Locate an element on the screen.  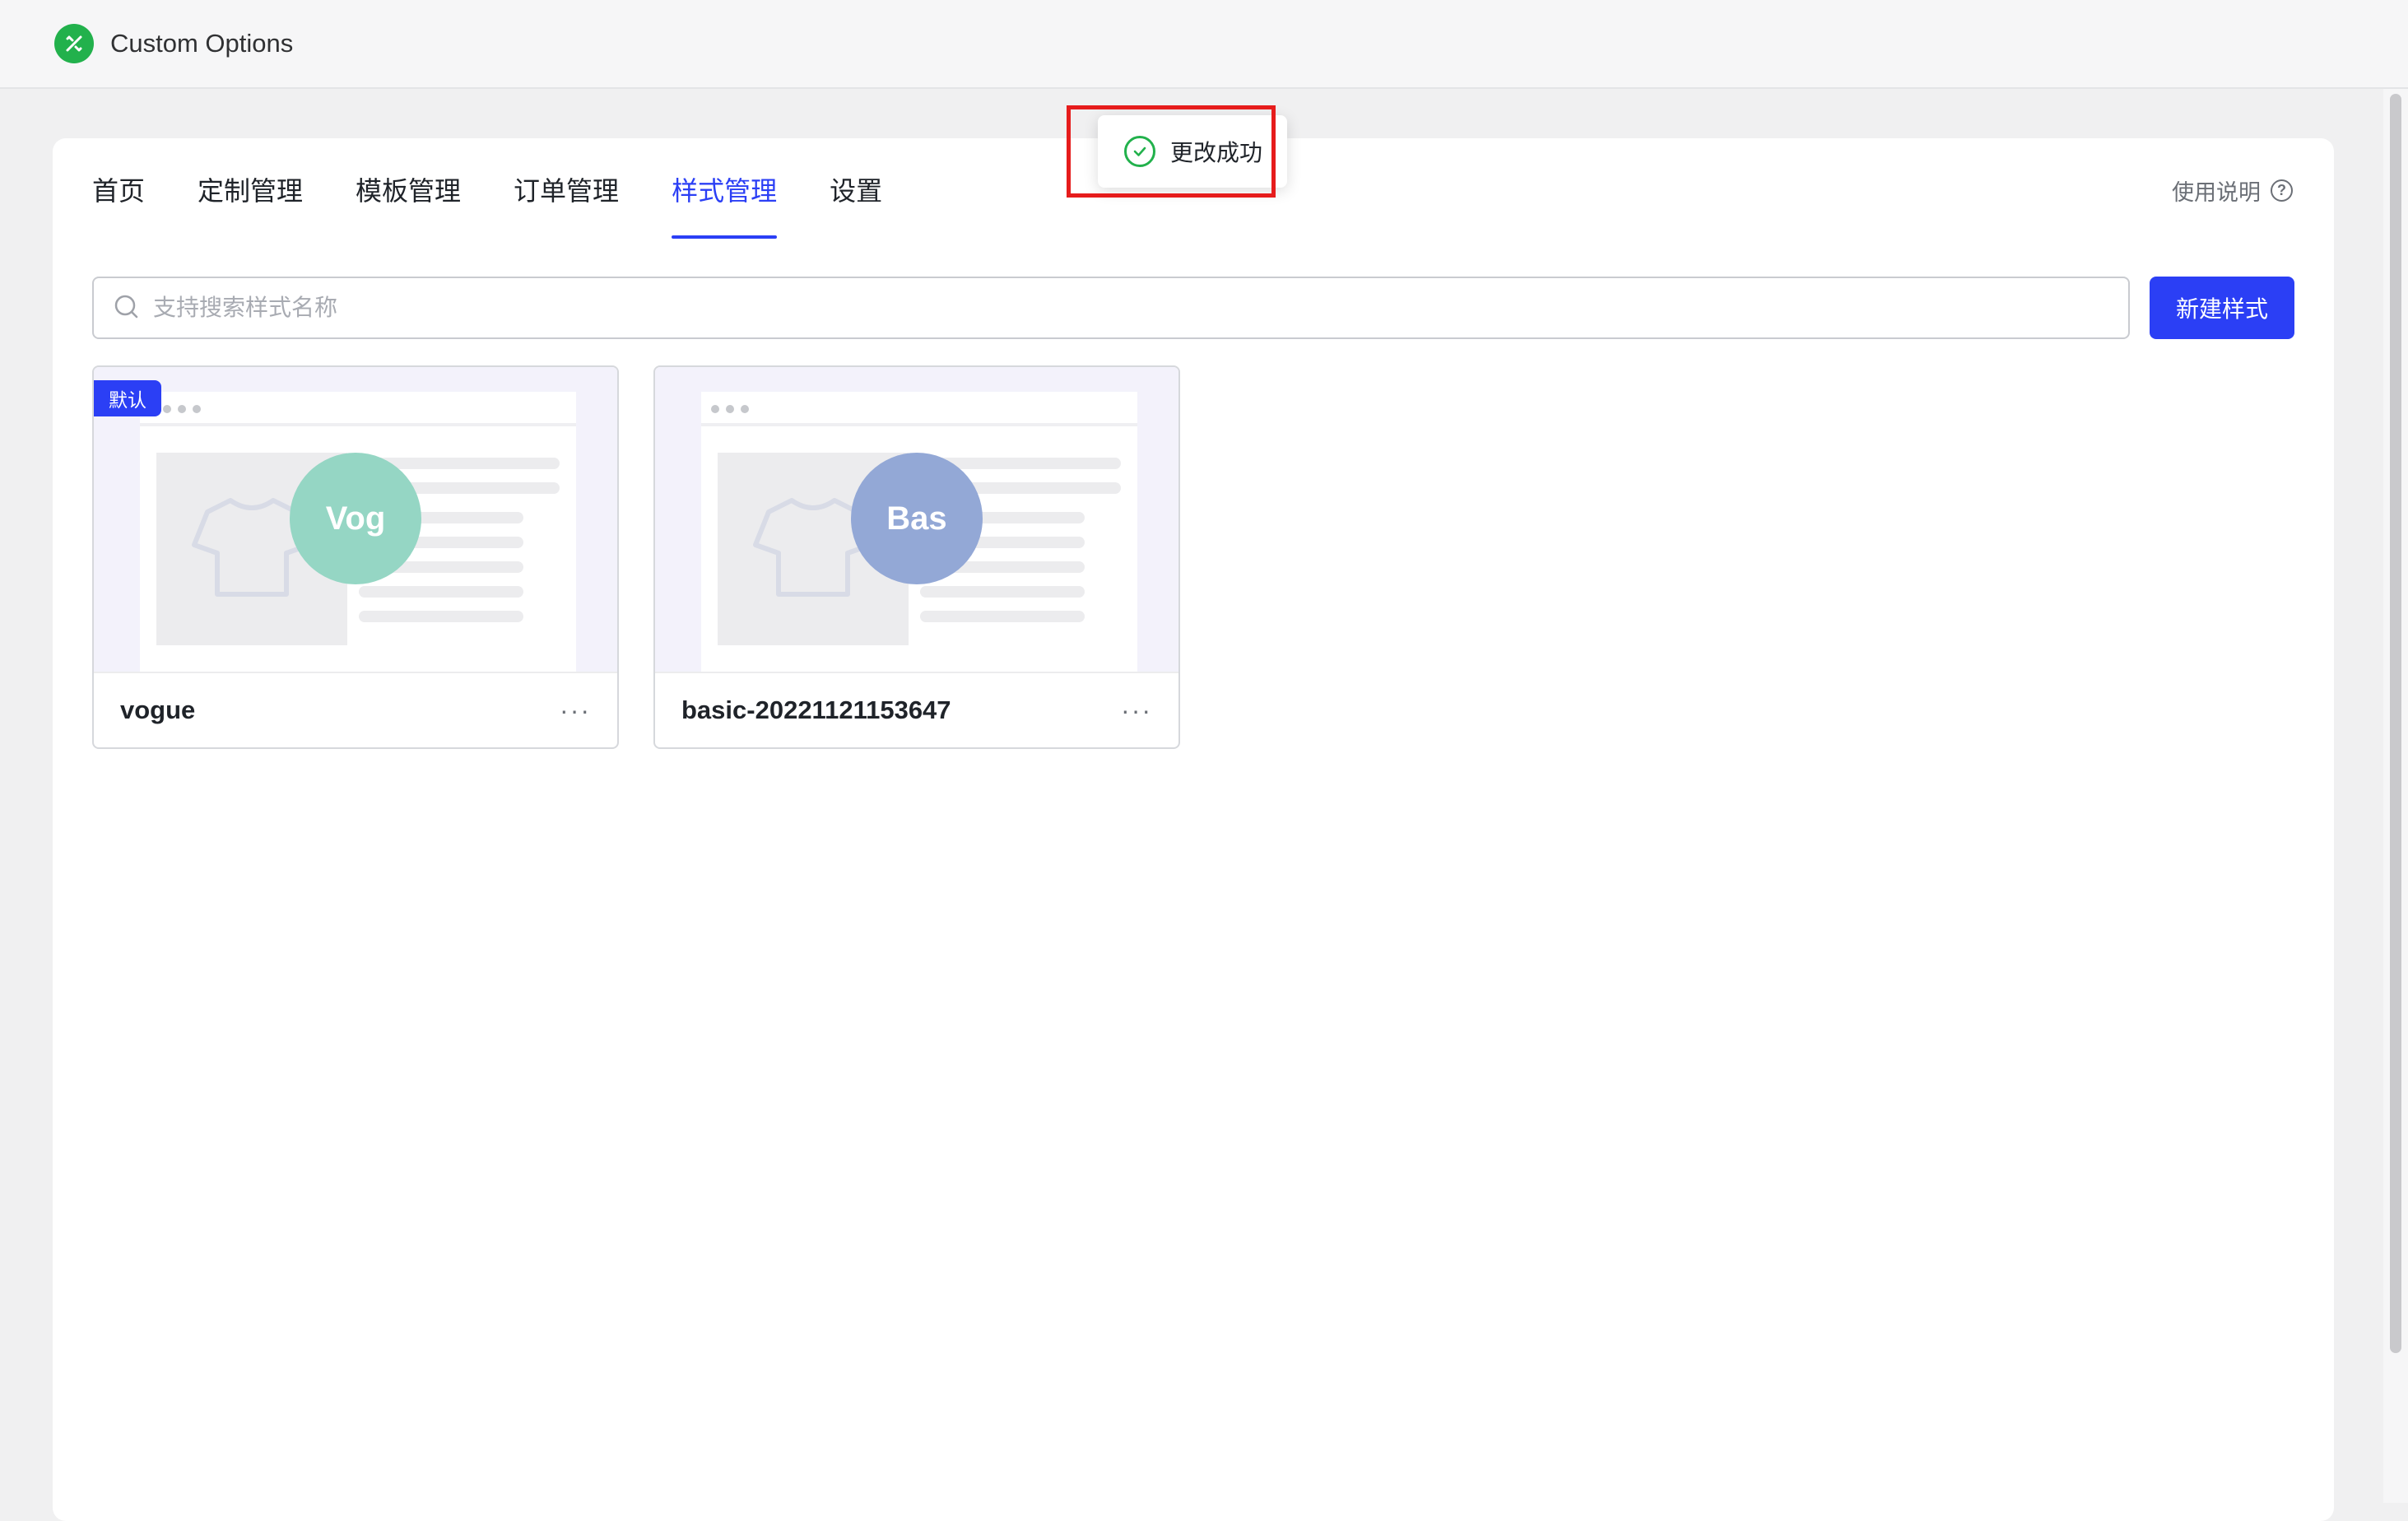
highlight-box is located at coordinates (1171, 151).